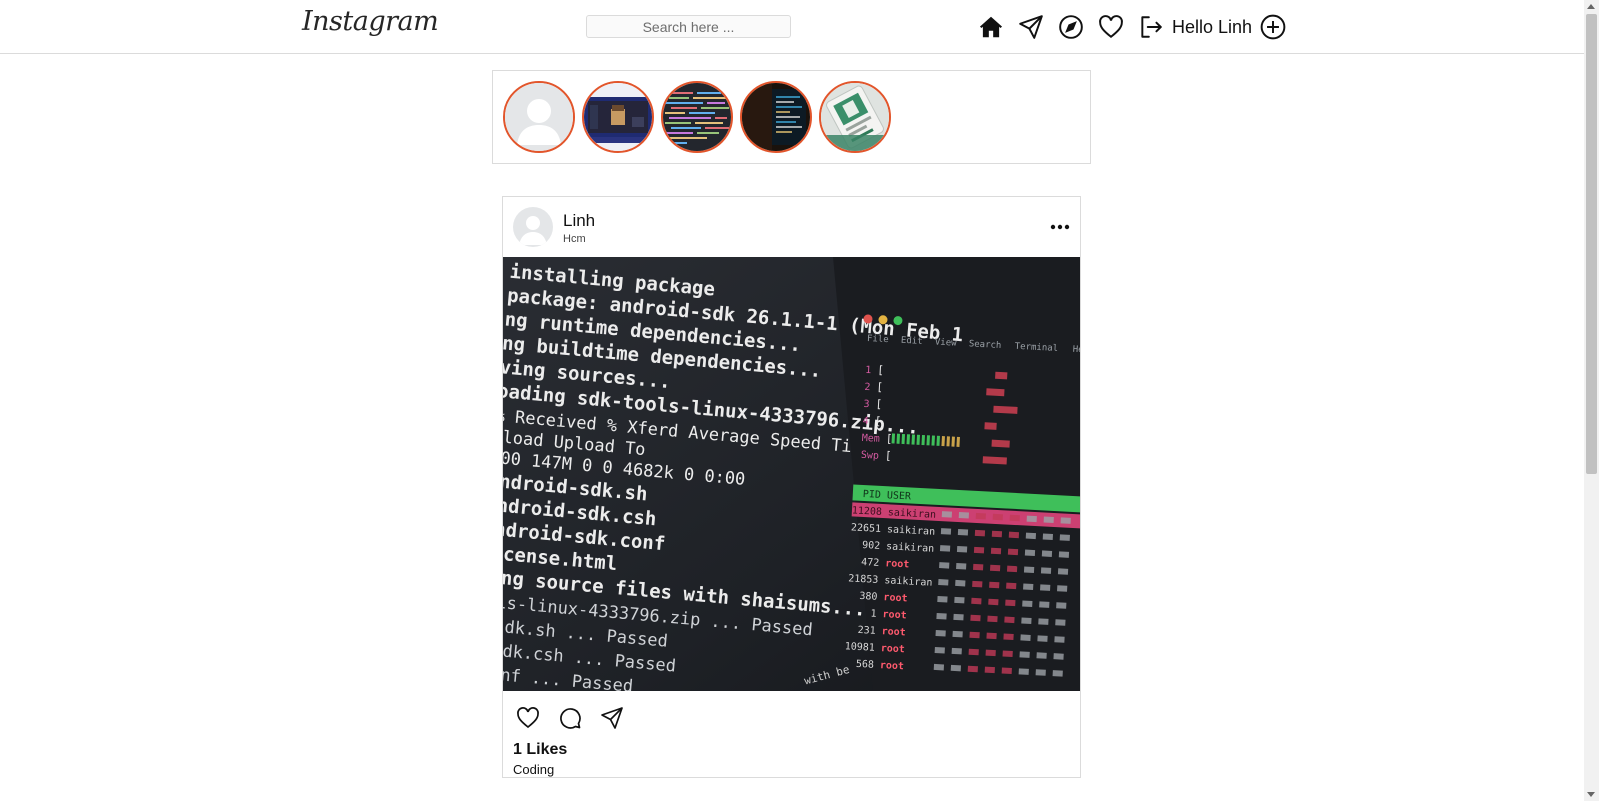  I want to click on instagram-logo: Instagram, so click(370, 21).